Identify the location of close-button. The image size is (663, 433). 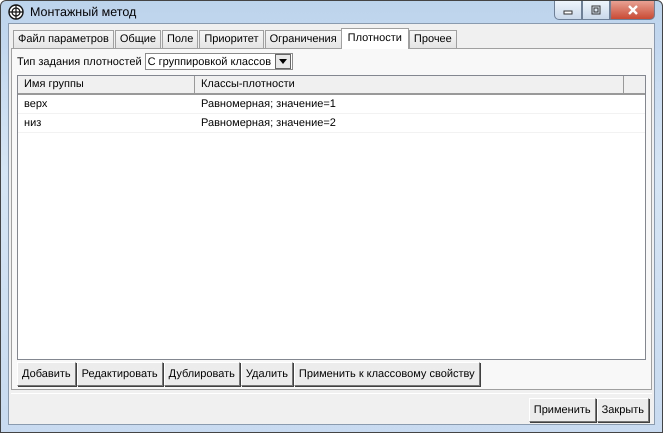
(632, 10).